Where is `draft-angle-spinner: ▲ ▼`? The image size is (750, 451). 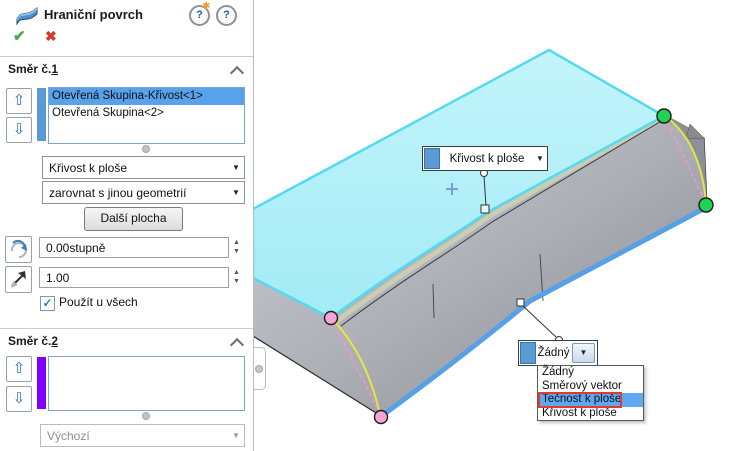
draft-angle-spinner: ▲ ▼ is located at coordinates (236, 247).